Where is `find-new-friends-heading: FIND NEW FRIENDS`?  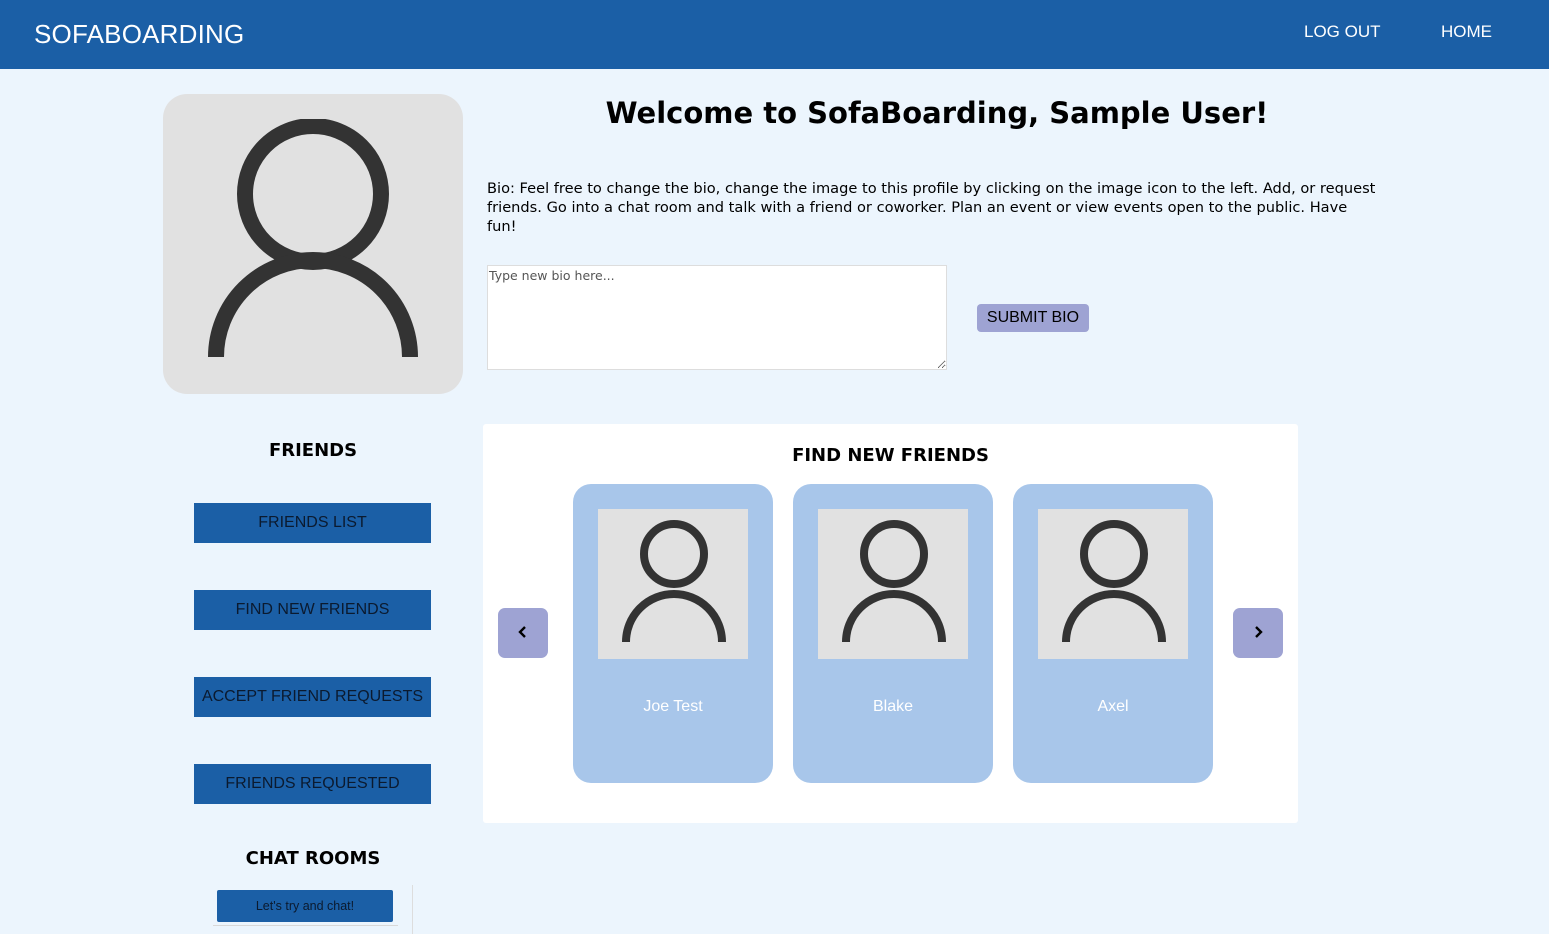 find-new-friends-heading: FIND NEW FRIENDS is located at coordinates (890, 455).